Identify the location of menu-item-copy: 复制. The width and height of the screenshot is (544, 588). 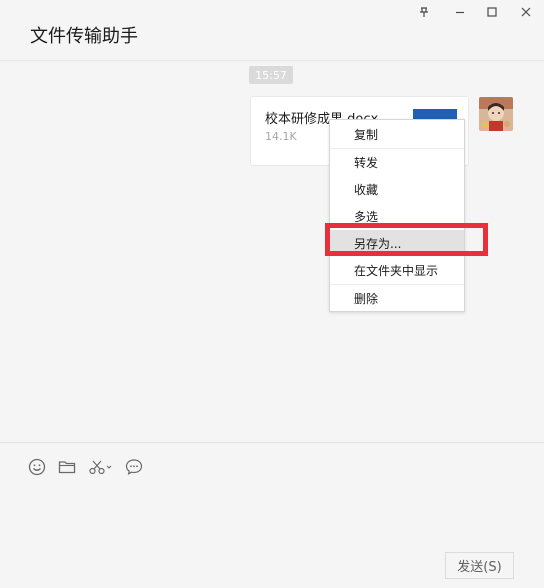
(397, 134).